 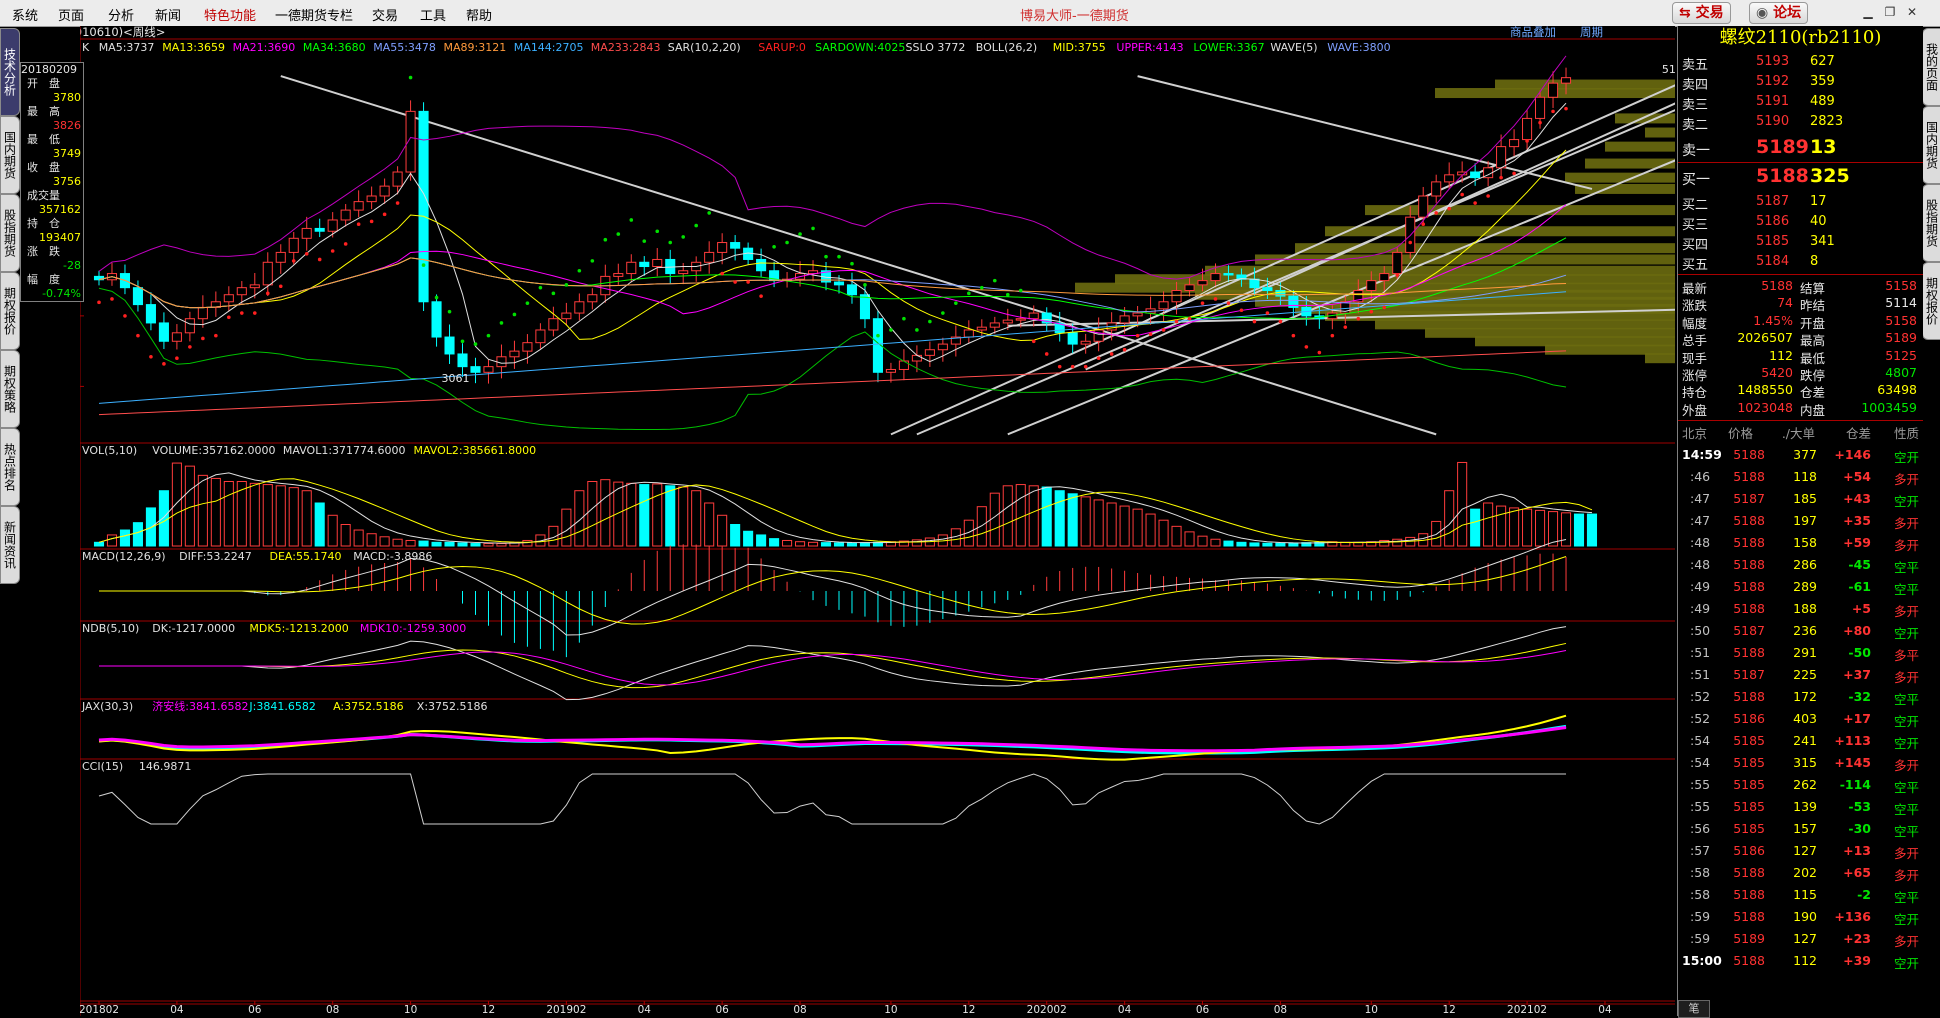 What do you see at coordinates (43, 167) in the screenshot?
I see `info-label: 收 盘` at bounding box center [43, 167].